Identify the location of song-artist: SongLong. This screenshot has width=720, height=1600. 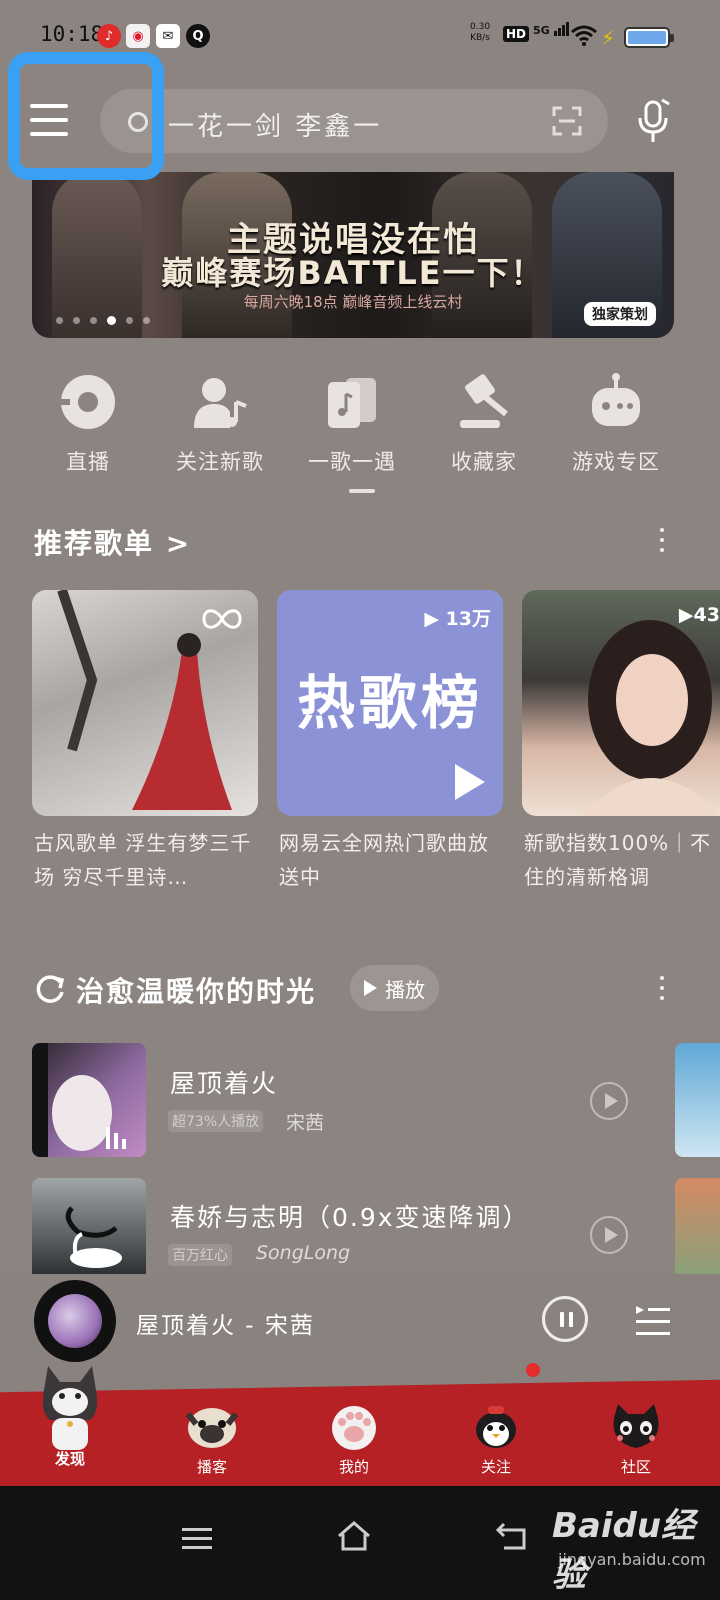
(303, 1253).